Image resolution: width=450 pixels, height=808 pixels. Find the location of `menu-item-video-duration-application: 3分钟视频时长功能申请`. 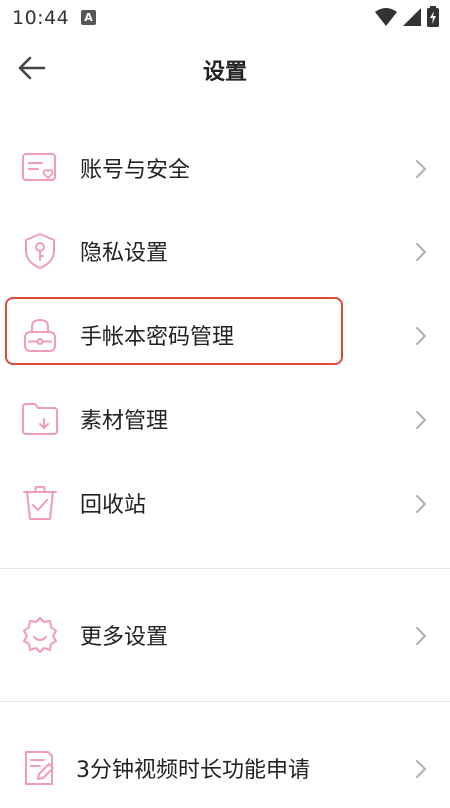

menu-item-video-duration-application: 3分钟视频时长功能申请 is located at coordinates (225, 768).